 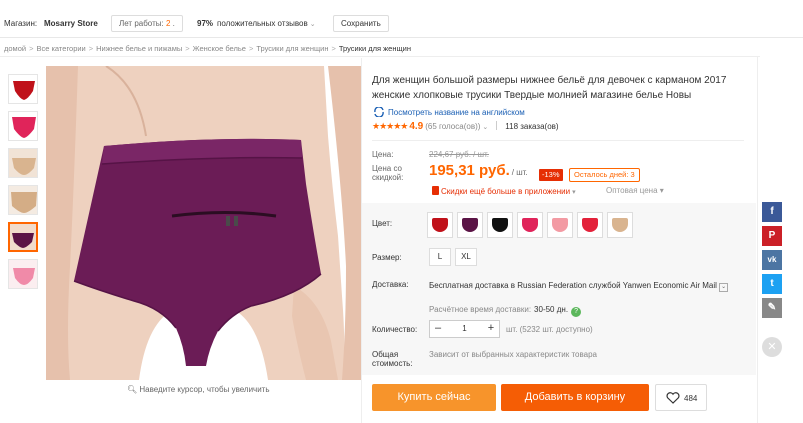 What do you see at coordinates (262, 23) in the screenshot?
I see `feedback-text: положительных отзывов` at bounding box center [262, 23].